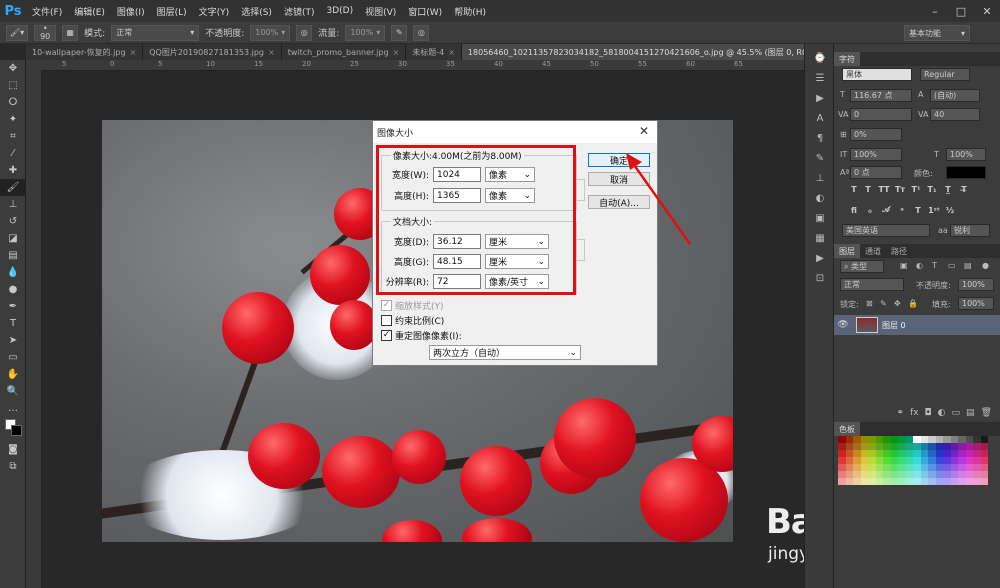 This screenshot has height=588, width=1000. What do you see at coordinates (85, 52) in the screenshot?
I see `document-tab: 10-wallpaper-恢复的.jpg ×` at bounding box center [85, 52].